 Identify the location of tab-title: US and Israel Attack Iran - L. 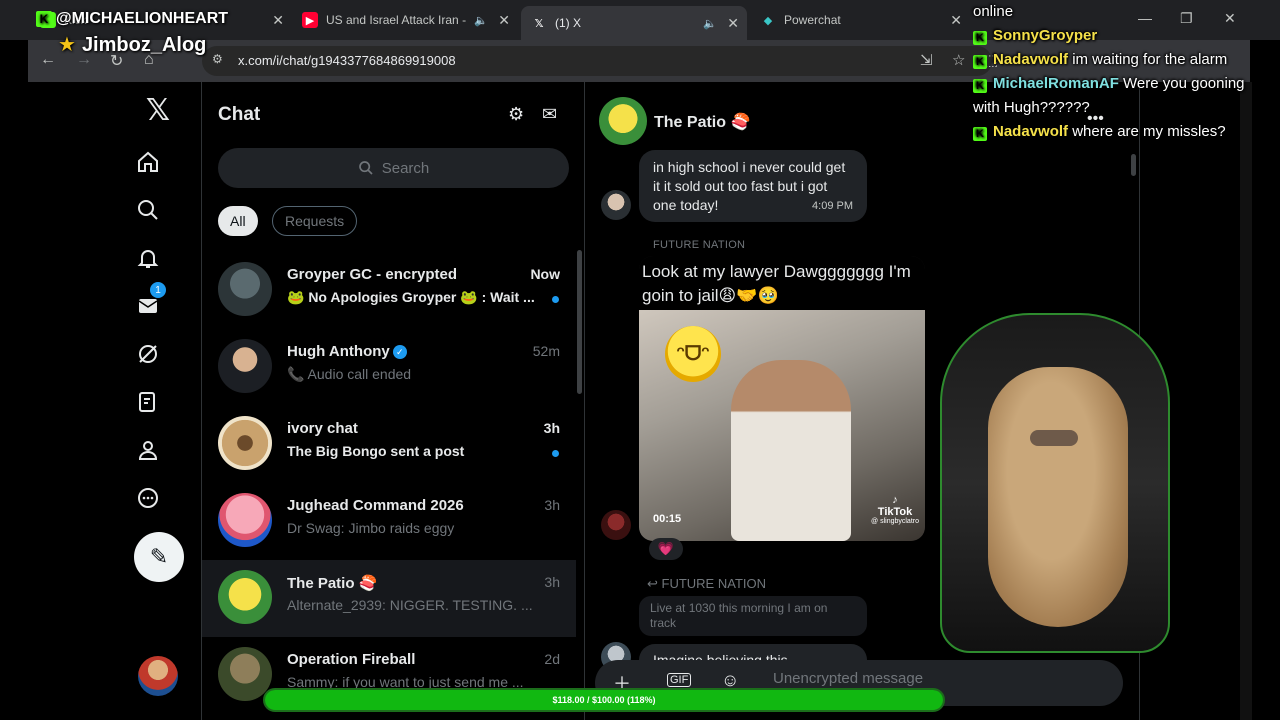
(396, 20).